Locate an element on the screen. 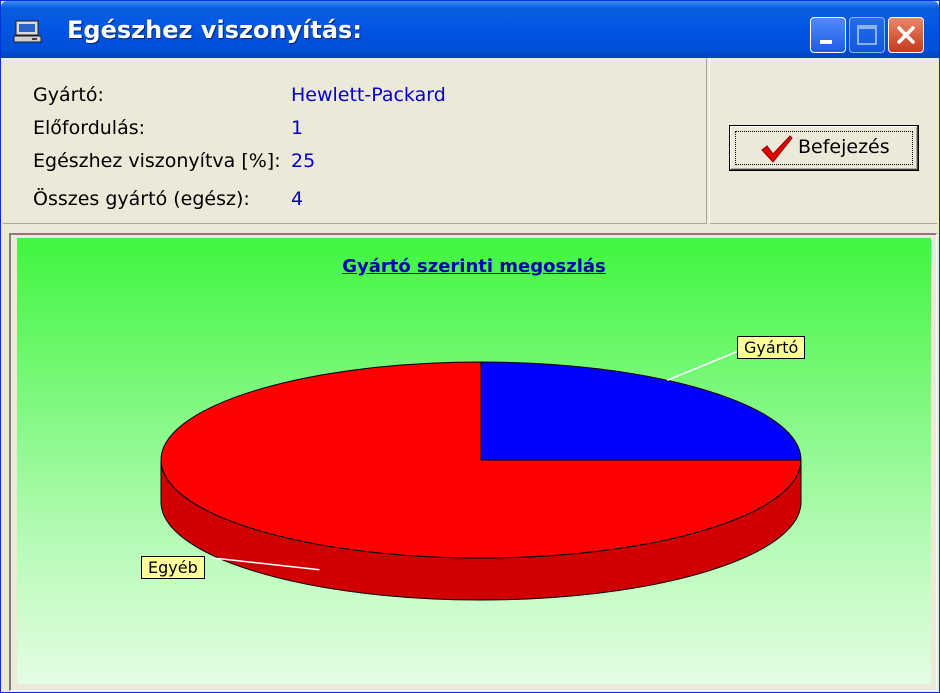  close-icon is located at coordinates (906, 35).